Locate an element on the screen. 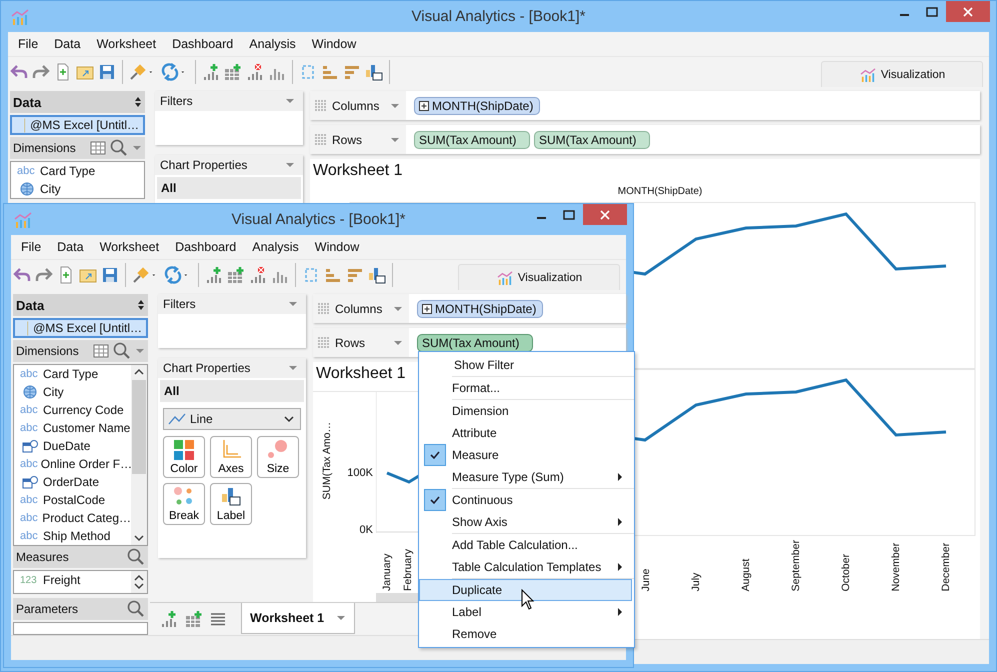 This screenshot has width=997, height=672. field-item: abc Ship Method is located at coordinates (72, 536).